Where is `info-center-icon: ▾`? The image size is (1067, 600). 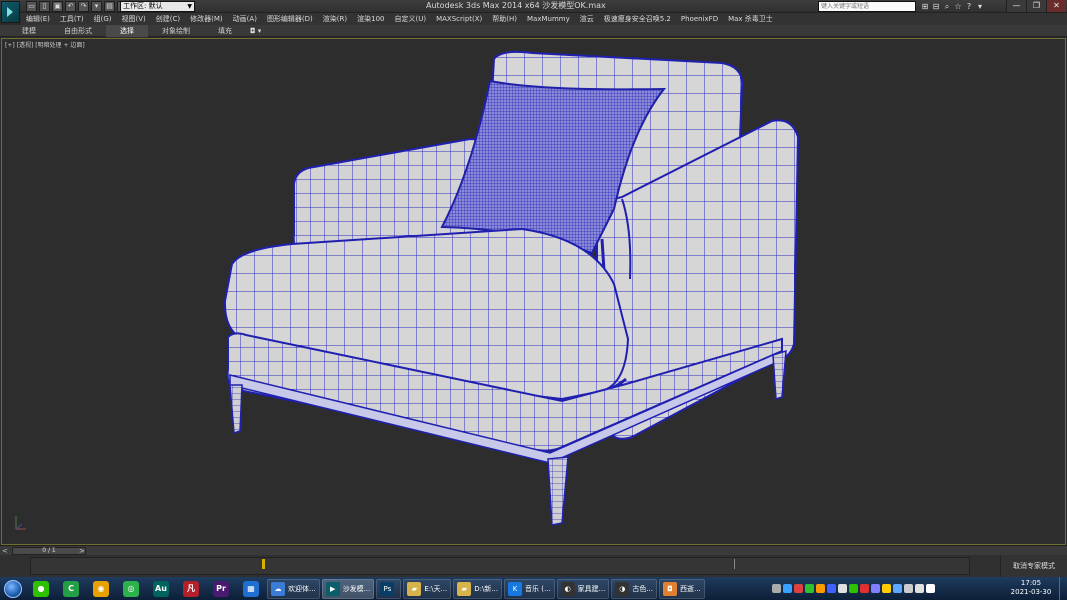
info-center-icon: ▾ is located at coordinates (980, 6).